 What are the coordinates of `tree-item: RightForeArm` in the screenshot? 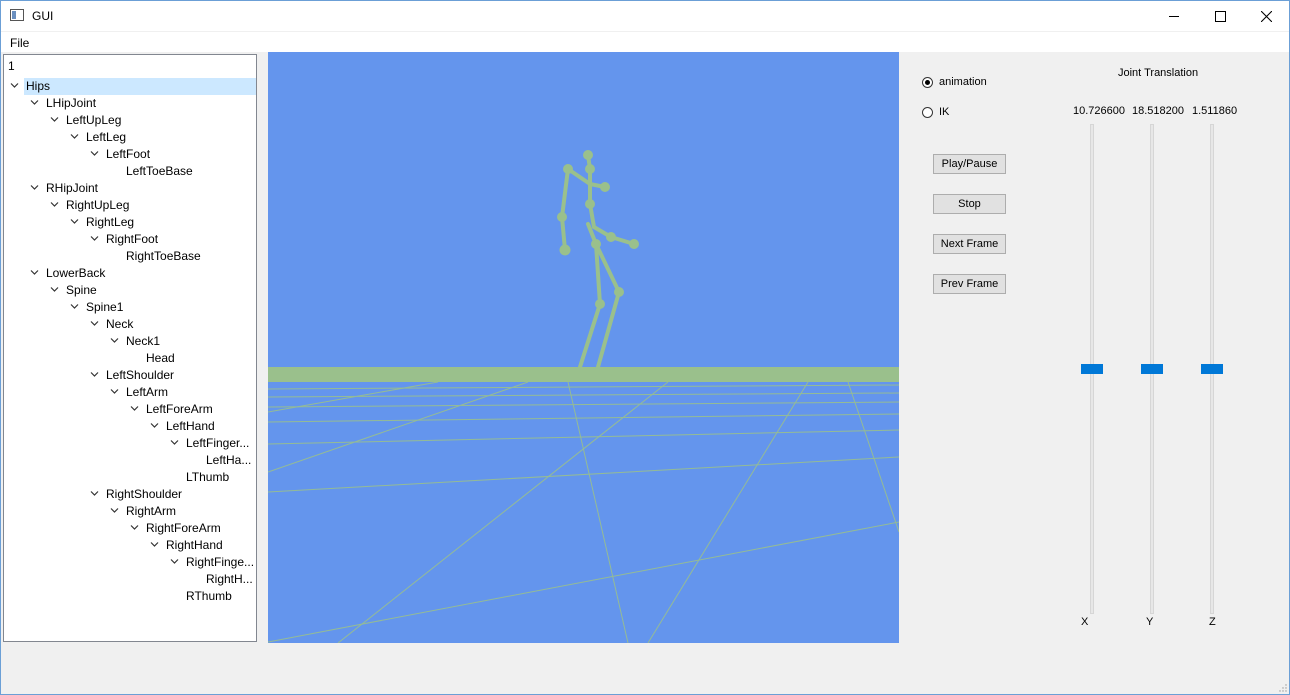 It's located at (130, 528).